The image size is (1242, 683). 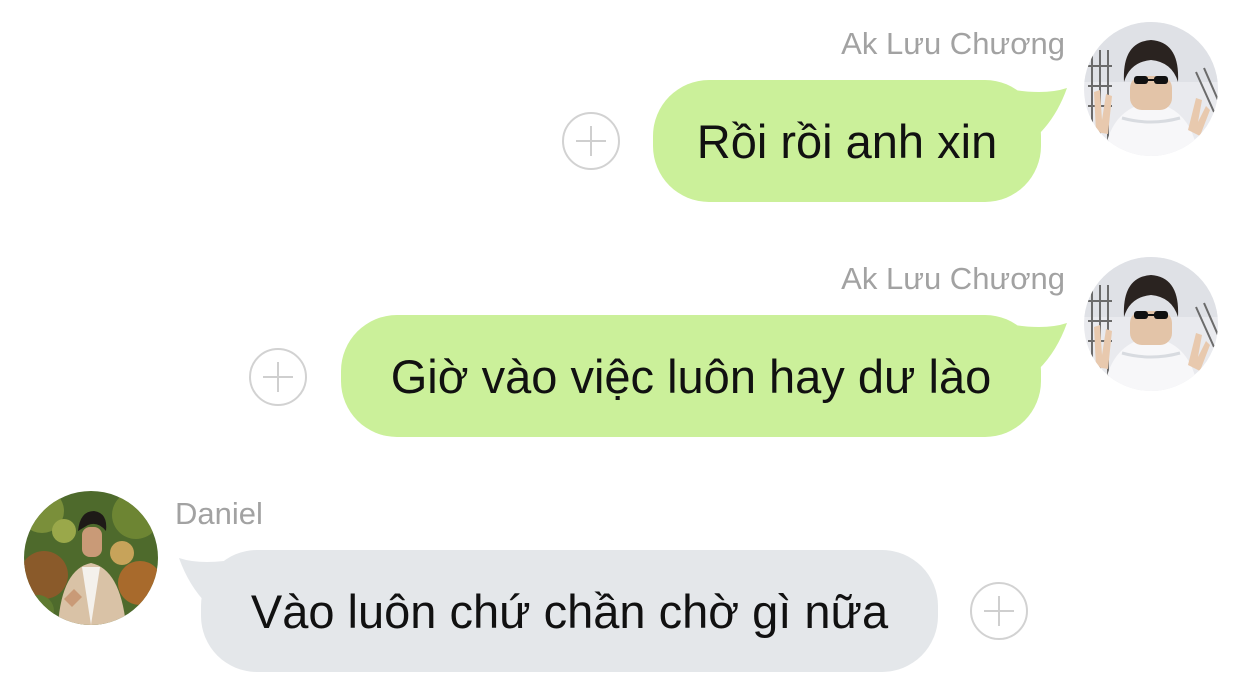 What do you see at coordinates (219, 513) in the screenshot?
I see `sender-name: Daniel` at bounding box center [219, 513].